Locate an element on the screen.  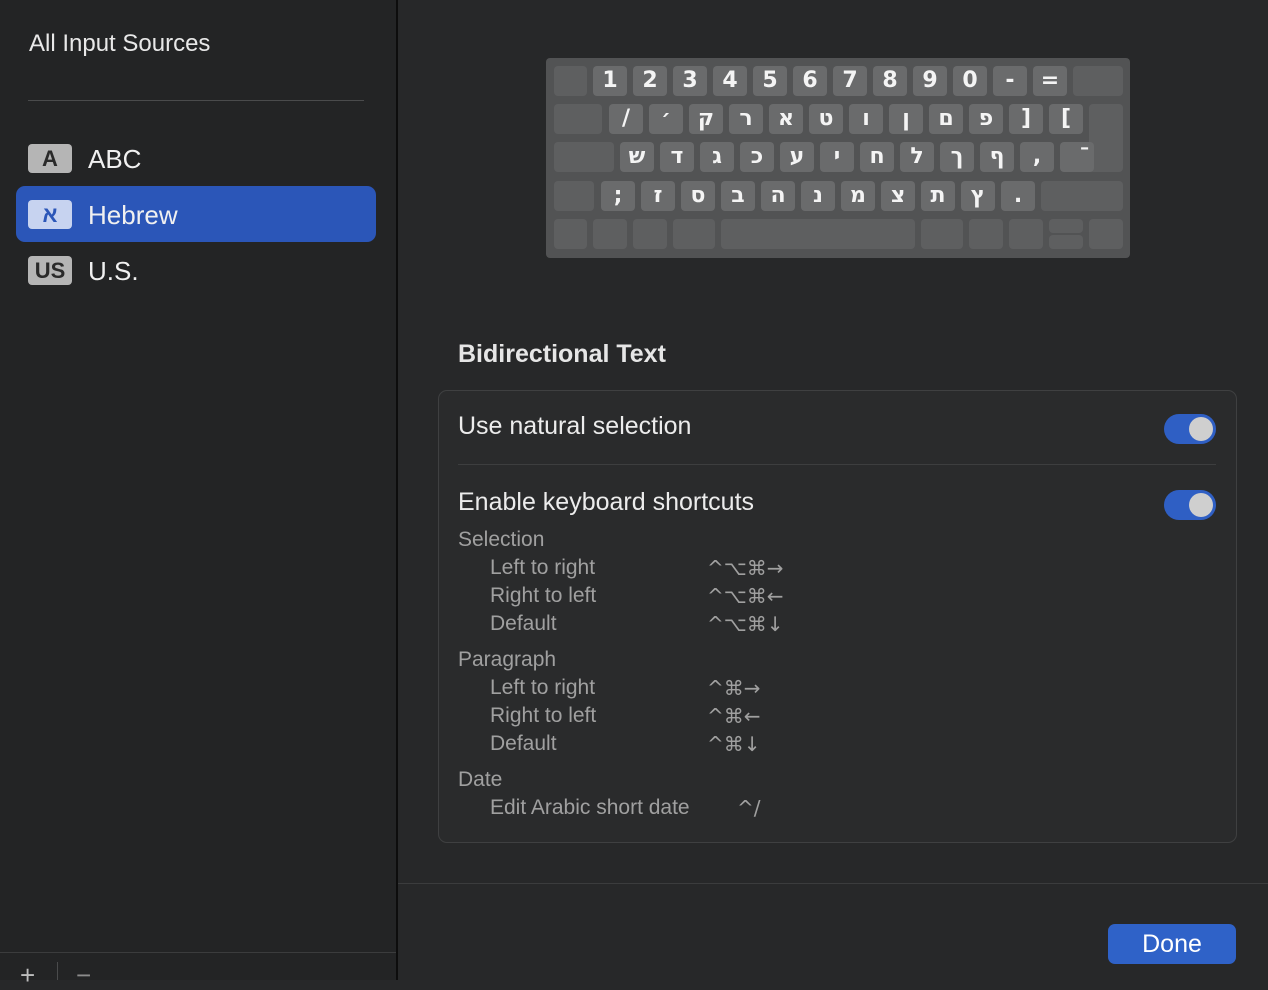
key: ט is located at coordinates (826, 119).